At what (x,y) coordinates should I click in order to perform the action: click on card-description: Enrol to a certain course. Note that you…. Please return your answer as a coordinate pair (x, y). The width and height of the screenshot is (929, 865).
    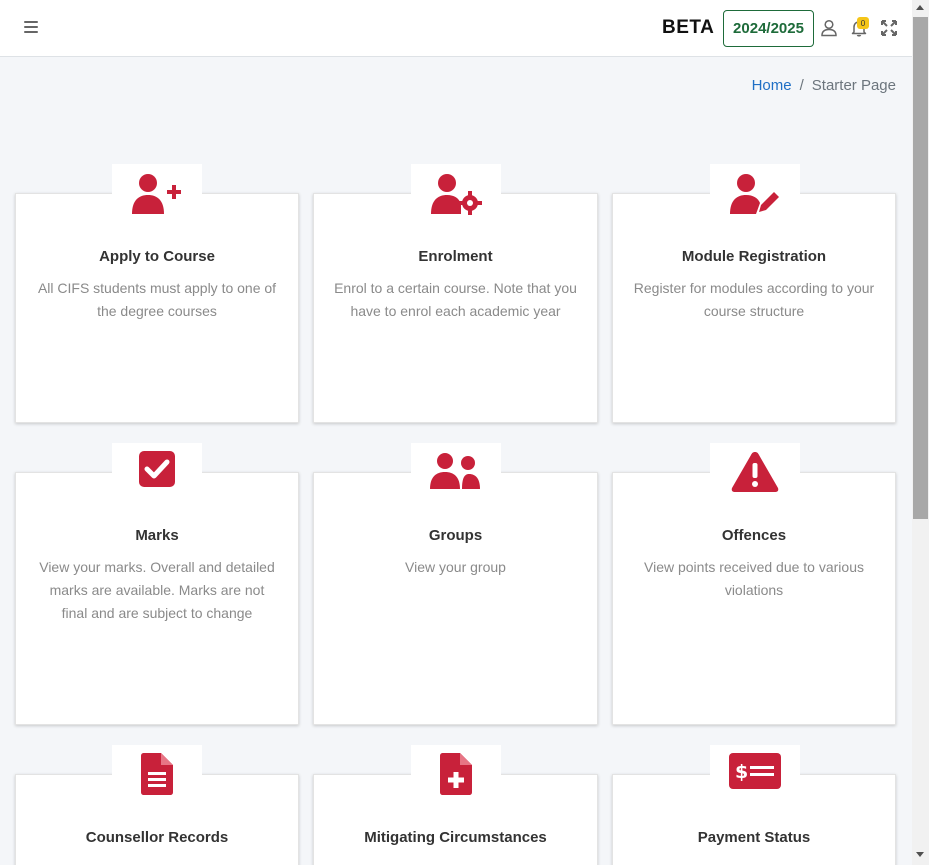
    Looking at the image, I should click on (455, 299).